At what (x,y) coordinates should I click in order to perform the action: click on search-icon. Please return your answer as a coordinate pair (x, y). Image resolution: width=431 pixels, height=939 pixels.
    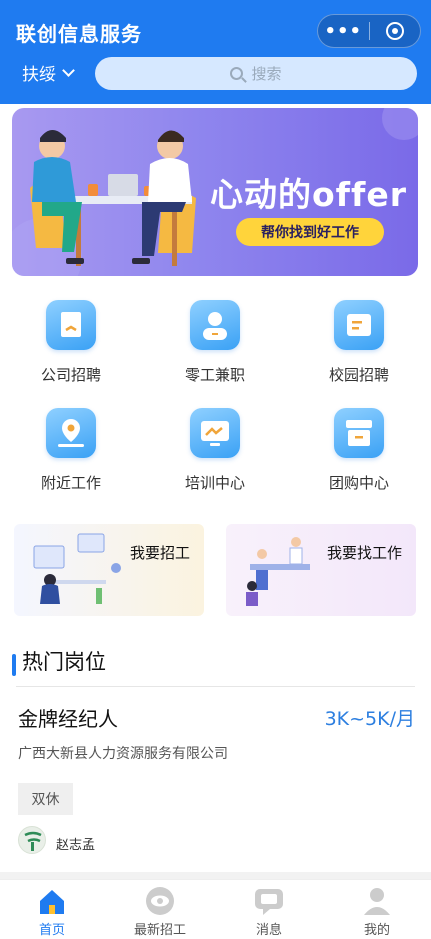
    Looking at the image, I should click on (237, 73).